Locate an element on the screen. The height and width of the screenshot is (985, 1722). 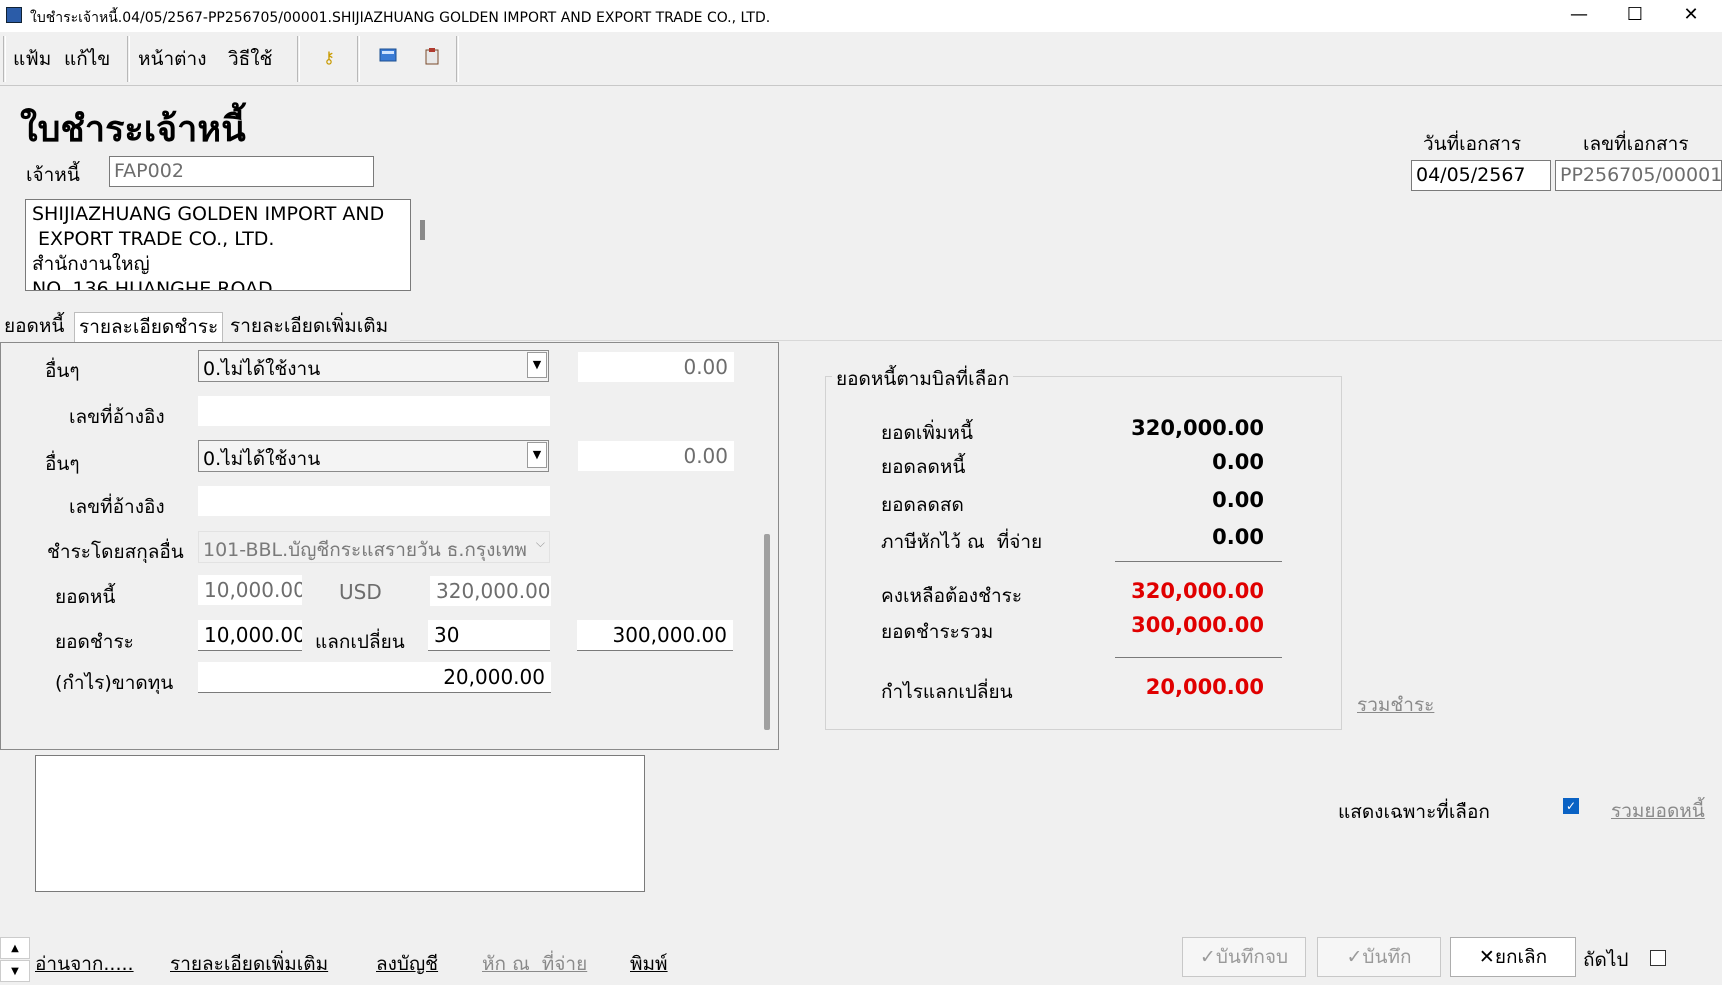
exchange-rate-input: 30 is located at coordinates (489, 635).